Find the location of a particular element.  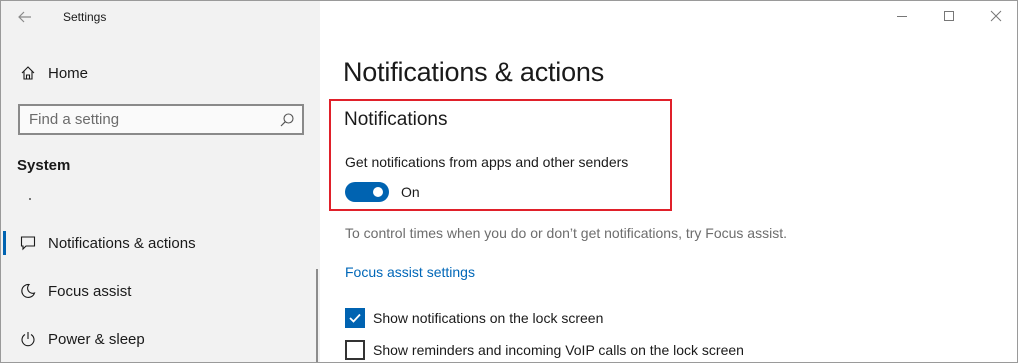

lock-screen-reminders-checkbox is located at coordinates (355, 350).